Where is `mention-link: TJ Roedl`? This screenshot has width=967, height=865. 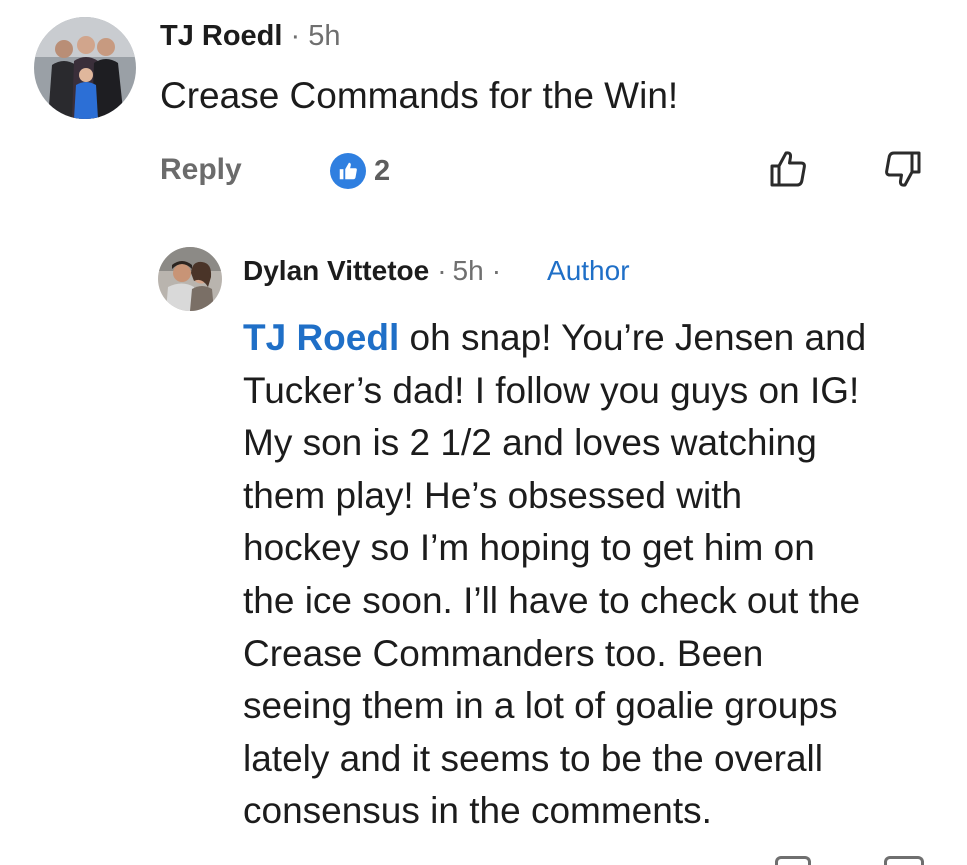 mention-link: TJ Roedl is located at coordinates (321, 337).